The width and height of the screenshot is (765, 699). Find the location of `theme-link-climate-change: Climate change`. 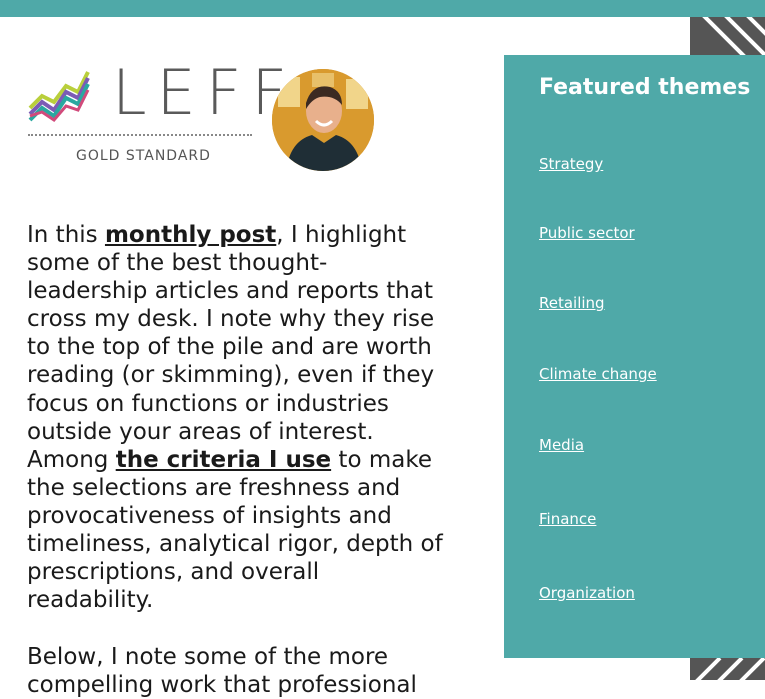

theme-link-climate-change: Climate change is located at coordinates (598, 374).